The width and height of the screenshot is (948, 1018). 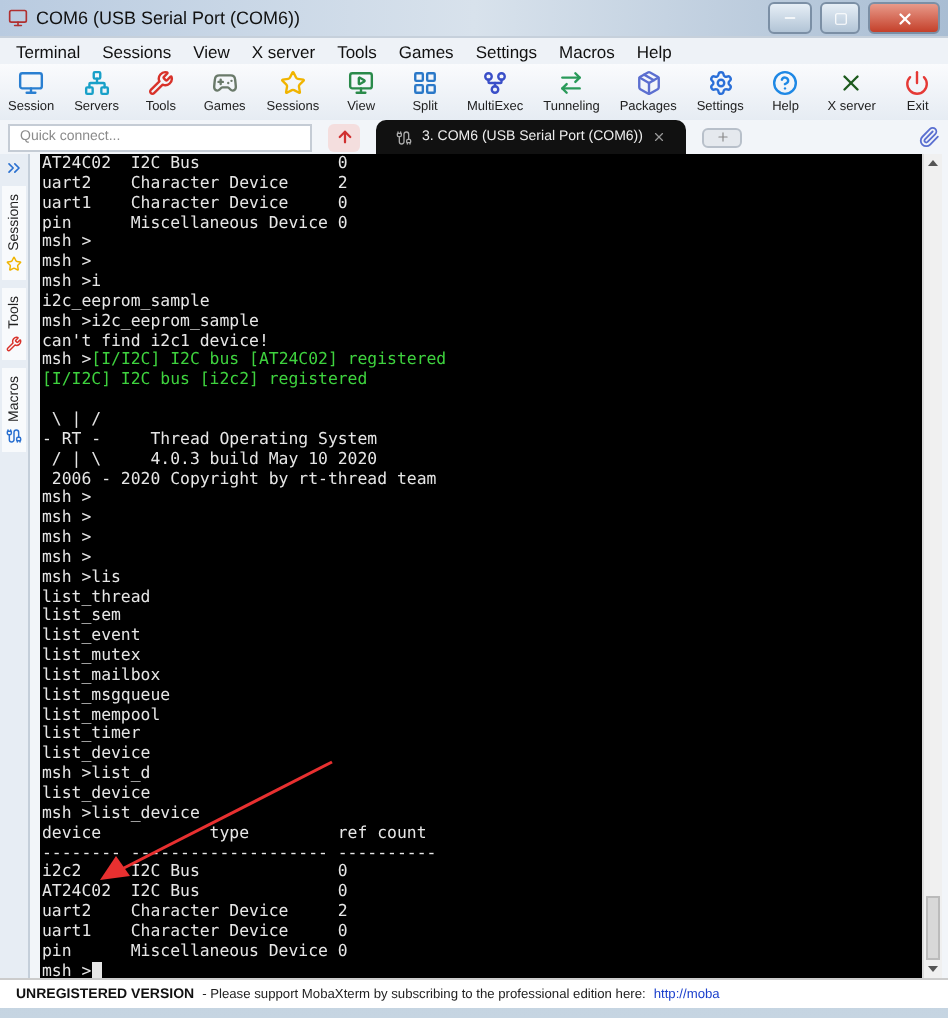 I want to click on network-icon, so click(x=96, y=83).